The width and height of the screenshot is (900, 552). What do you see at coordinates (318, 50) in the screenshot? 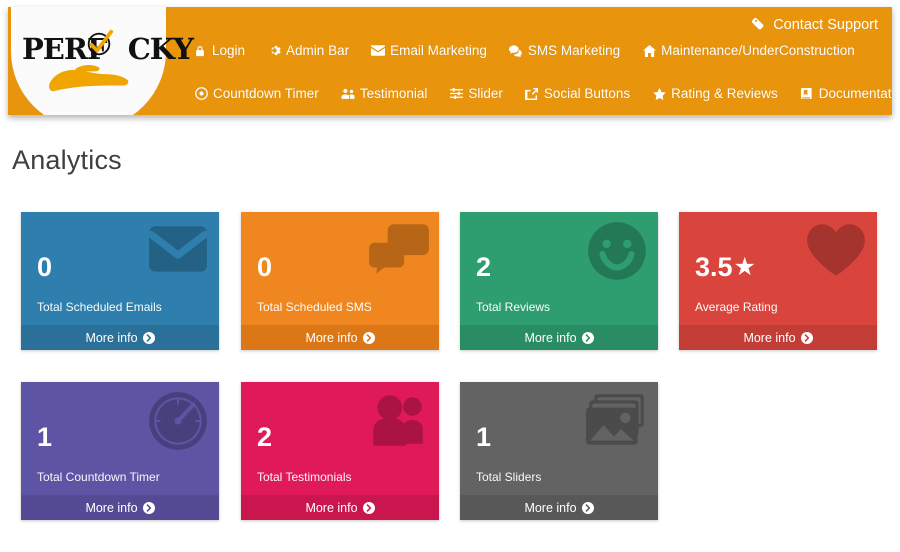
I see `nav-label: Admin Bar` at bounding box center [318, 50].